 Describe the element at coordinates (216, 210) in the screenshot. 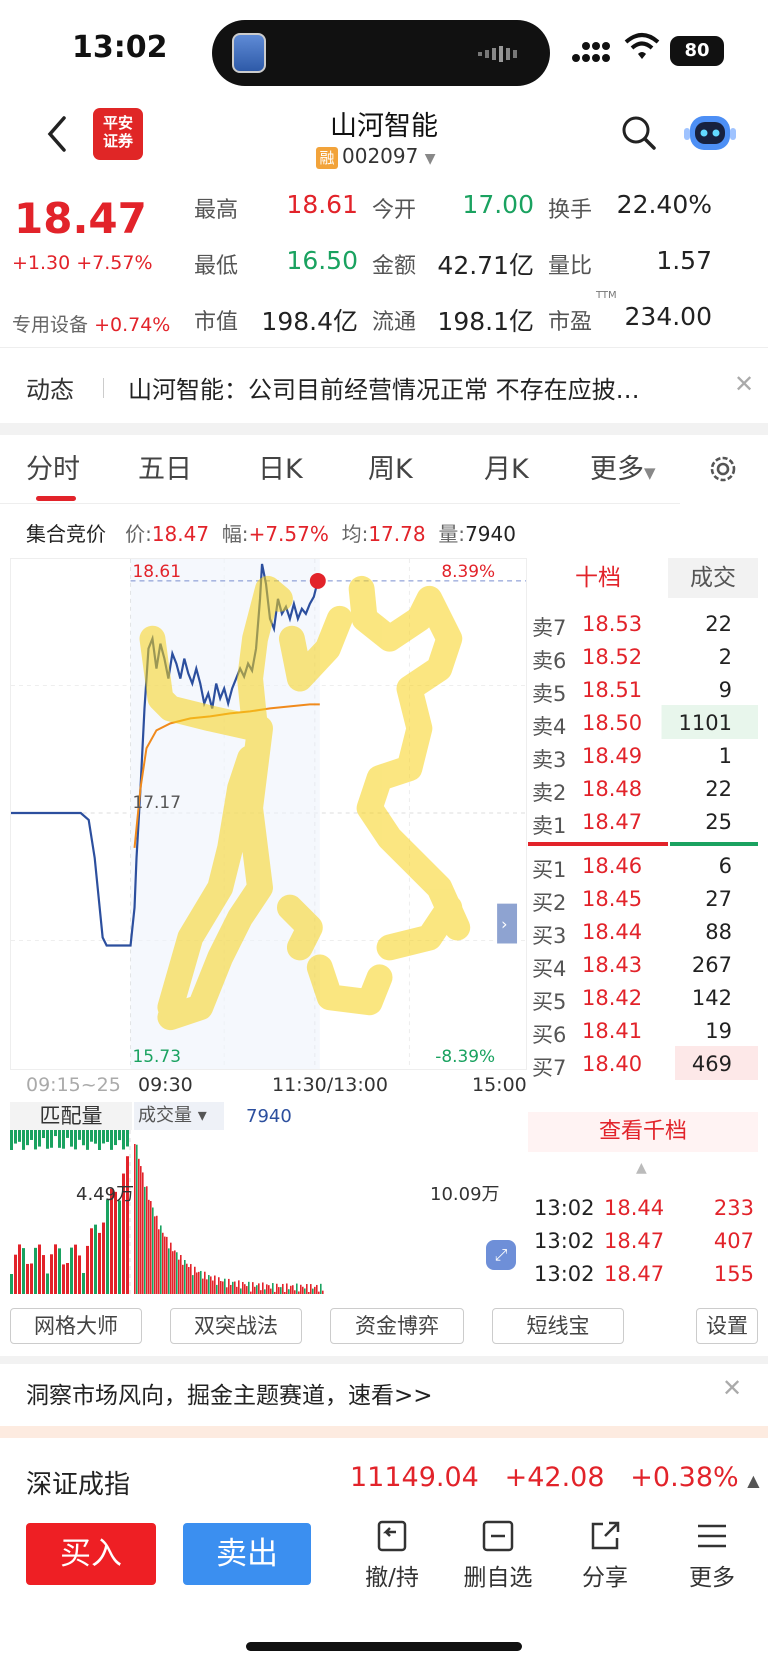

I see `quote-field-label: 最高` at that location.